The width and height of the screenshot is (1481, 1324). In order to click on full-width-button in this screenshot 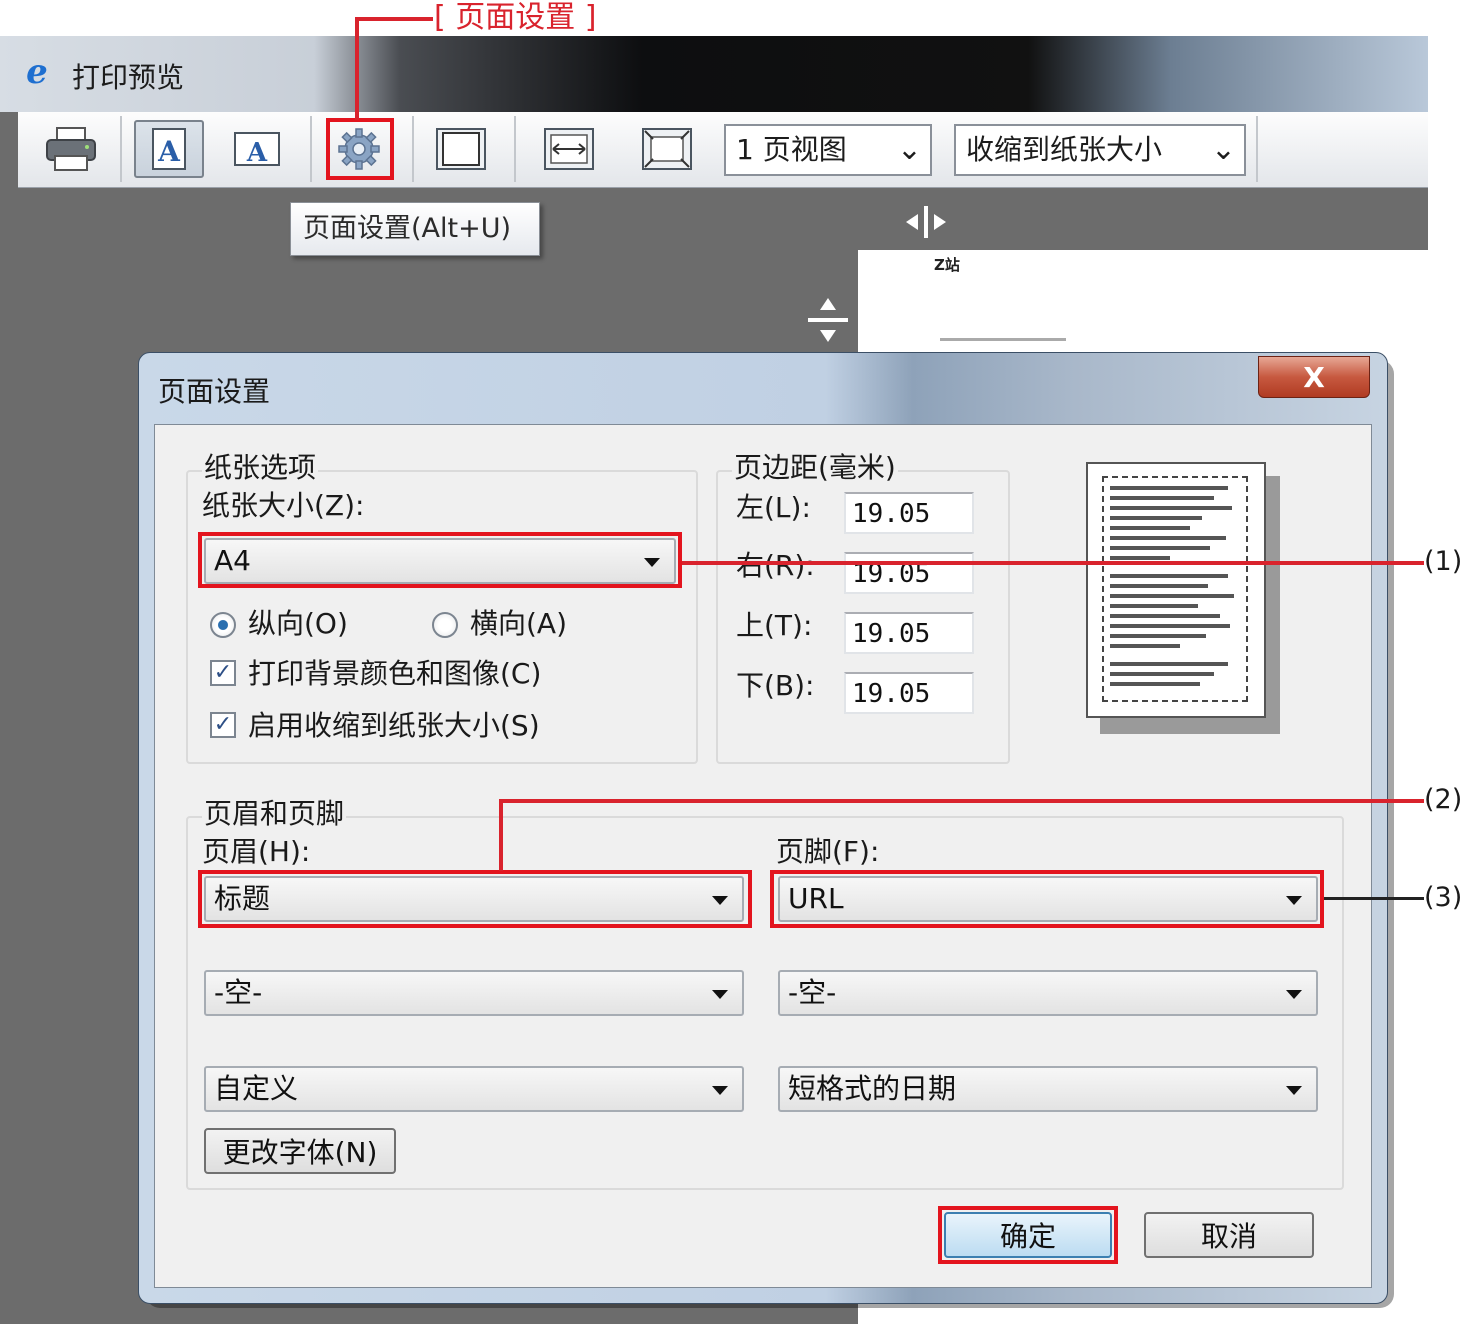, I will do `click(569, 149)`.